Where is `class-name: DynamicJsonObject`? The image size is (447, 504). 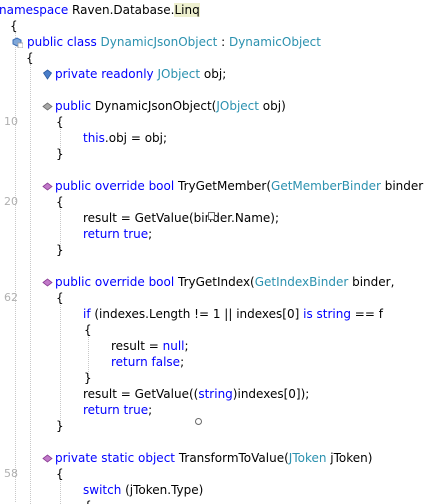
class-name: DynamicJsonObject is located at coordinates (159, 42).